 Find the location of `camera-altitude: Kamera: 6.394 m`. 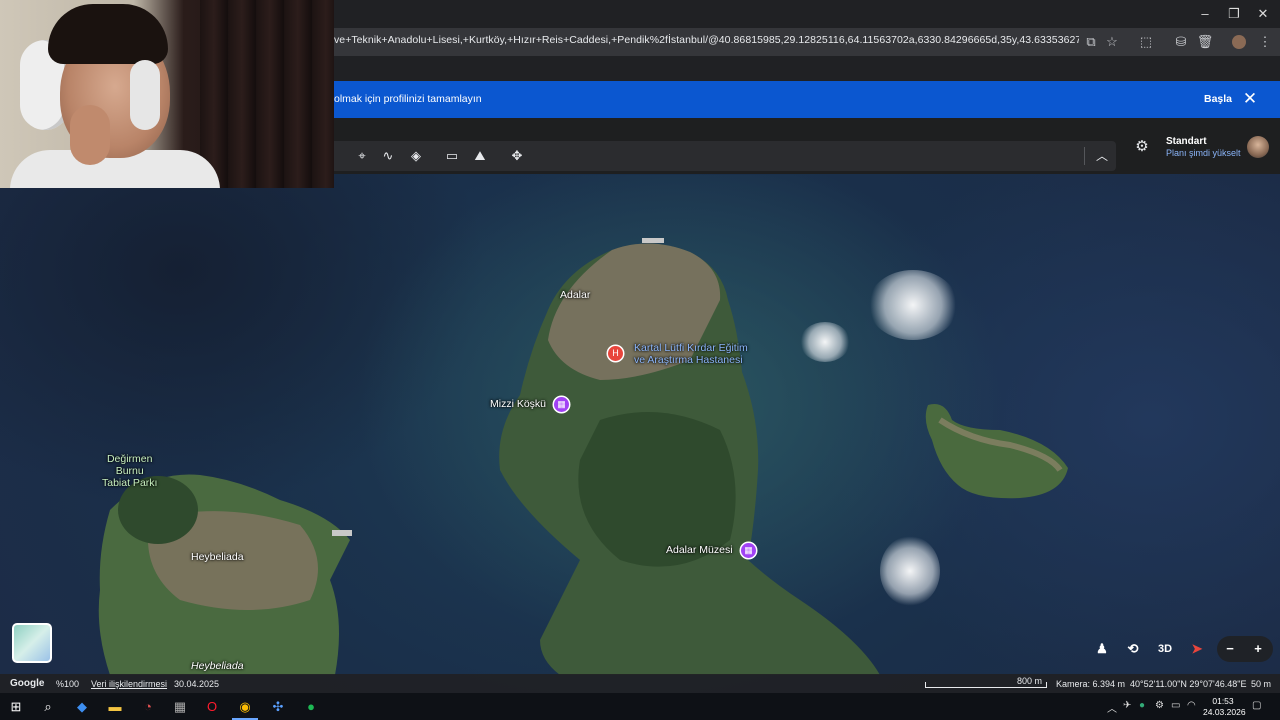

camera-altitude: Kamera: 6.394 m is located at coordinates (1091, 684).